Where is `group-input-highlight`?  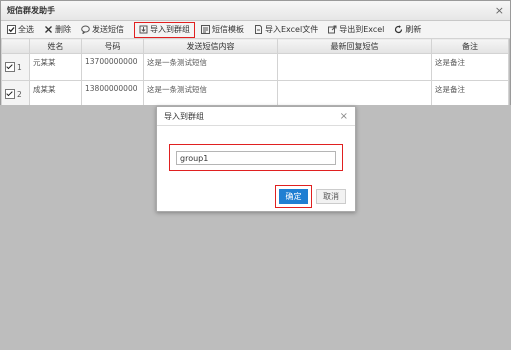 group-input-highlight is located at coordinates (256, 157).